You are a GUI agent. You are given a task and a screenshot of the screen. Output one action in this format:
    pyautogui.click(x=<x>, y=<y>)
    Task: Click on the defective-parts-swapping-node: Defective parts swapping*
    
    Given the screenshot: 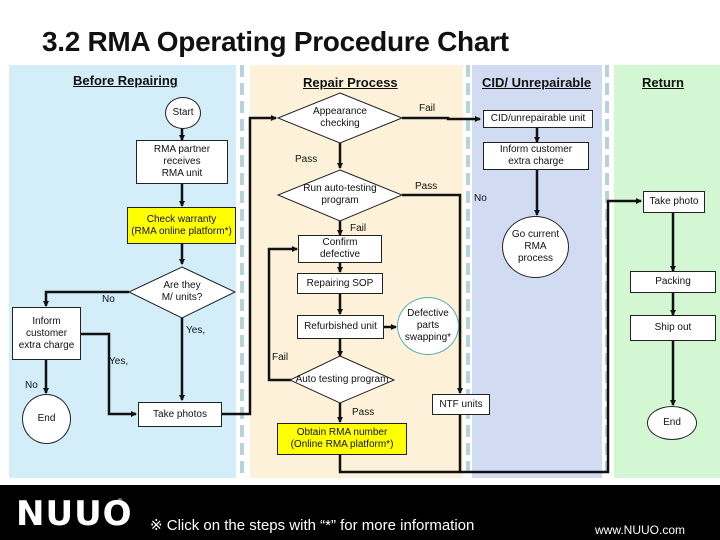 What is the action you would take?
    pyautogui.click(x=428, y=326)
    